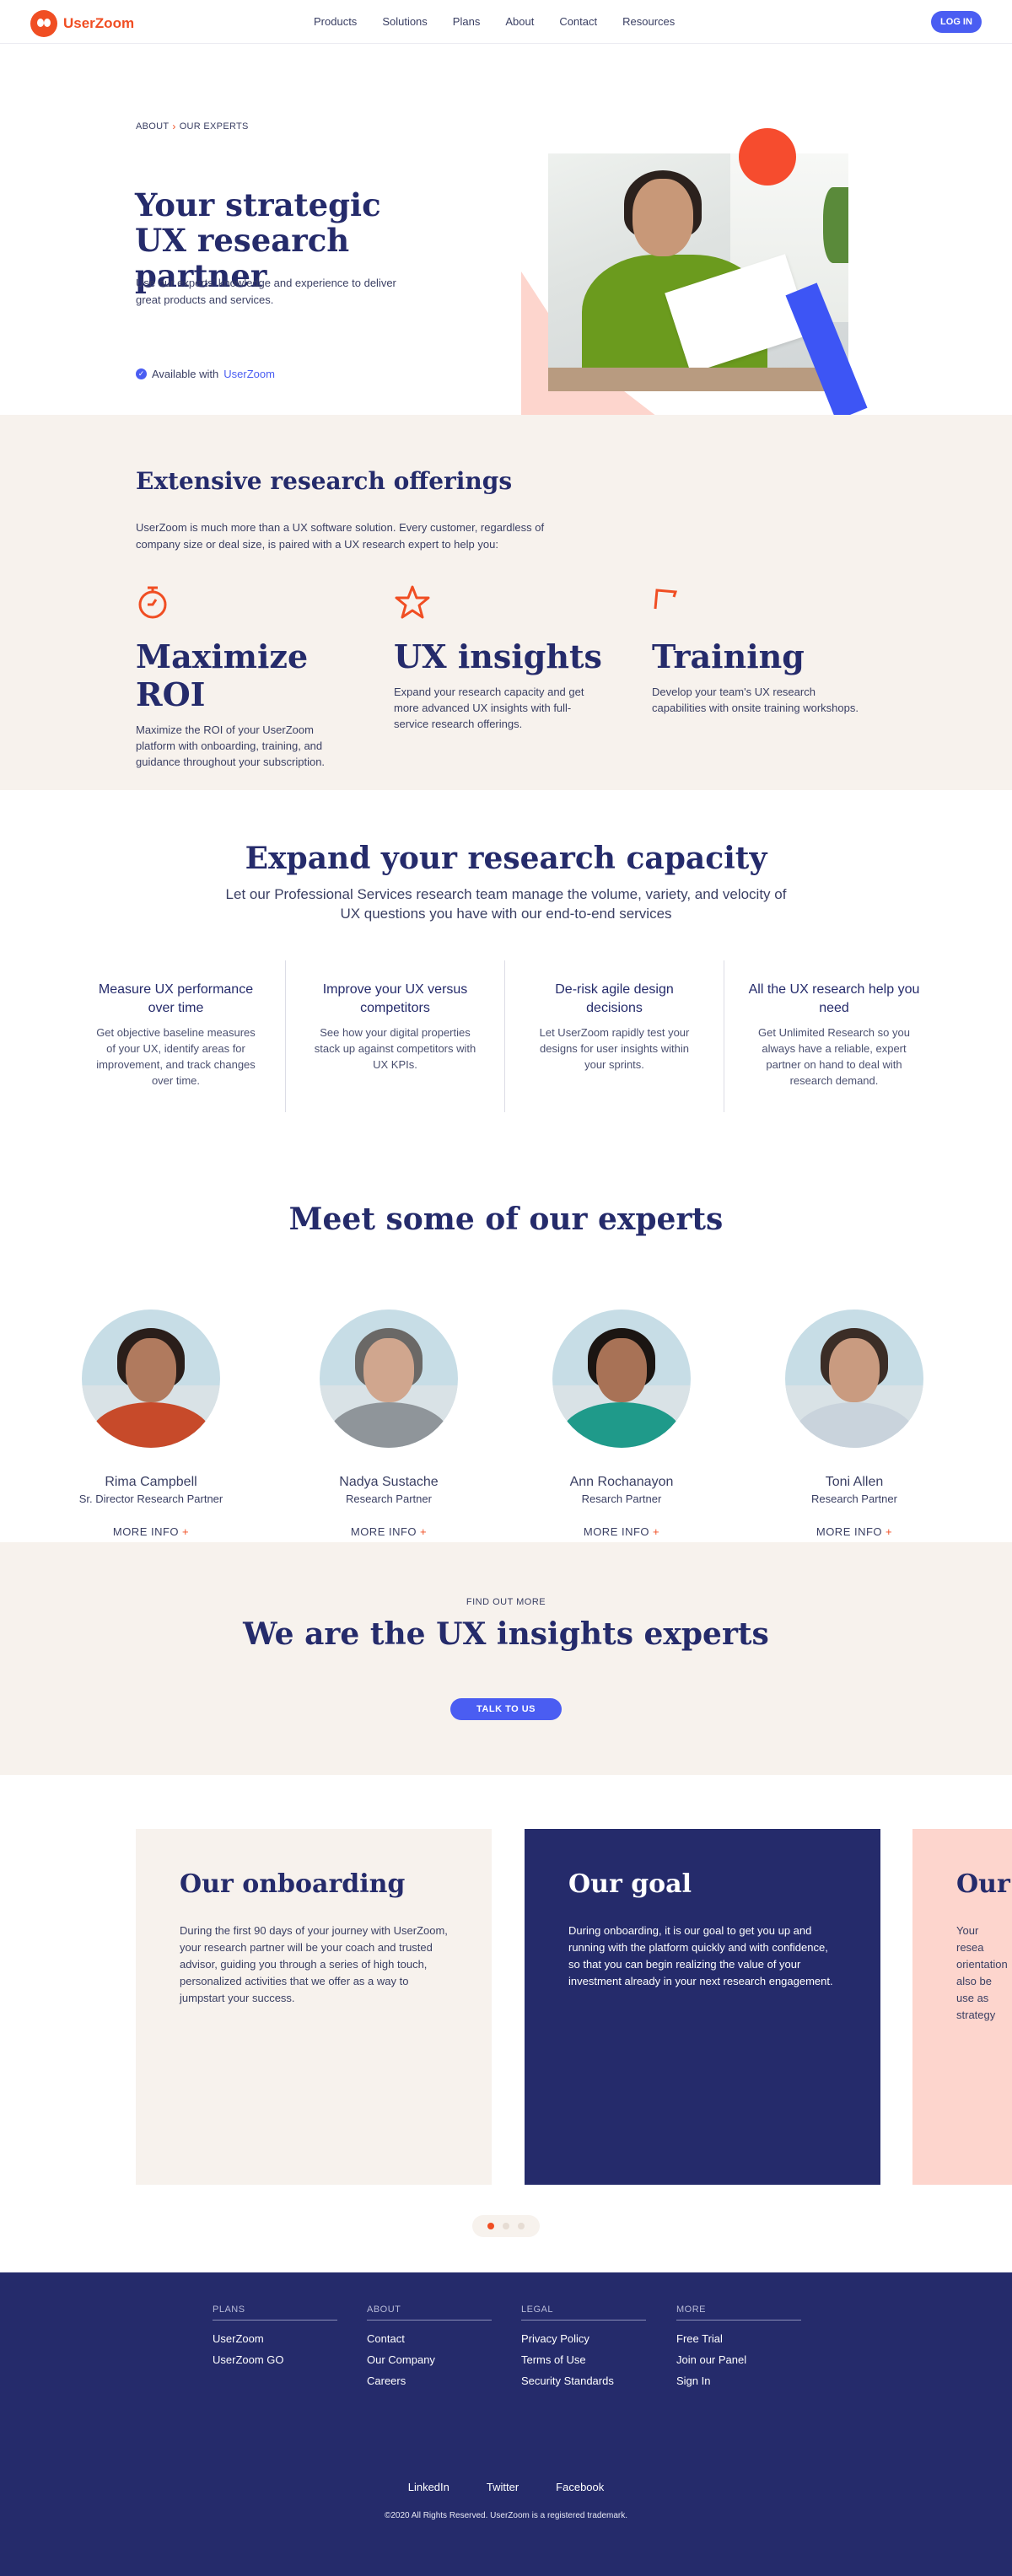  I want to click on facebook-link: Facebook, so click(580, 2487).